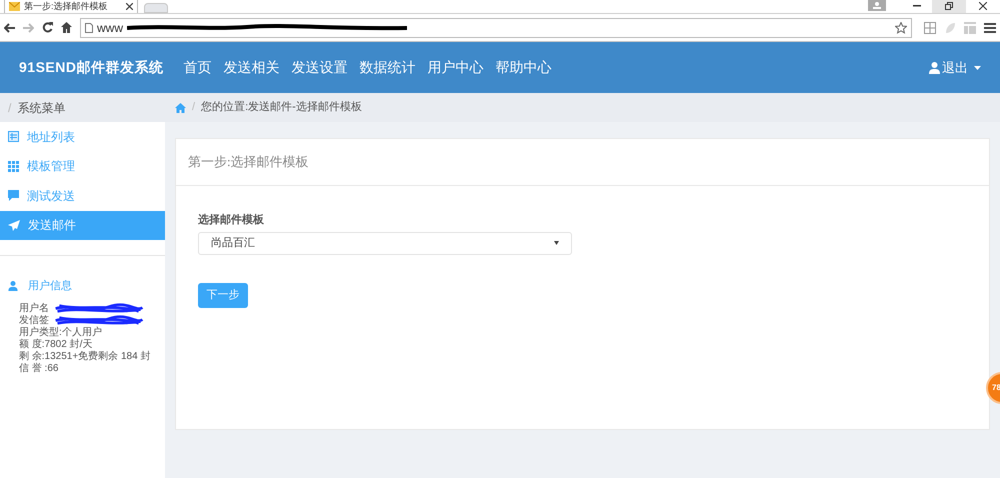 This screenshot has height=478, width=1000. Describe the element at coordinates (9, 27) in the screenshot. I see `back-icon` at that location.